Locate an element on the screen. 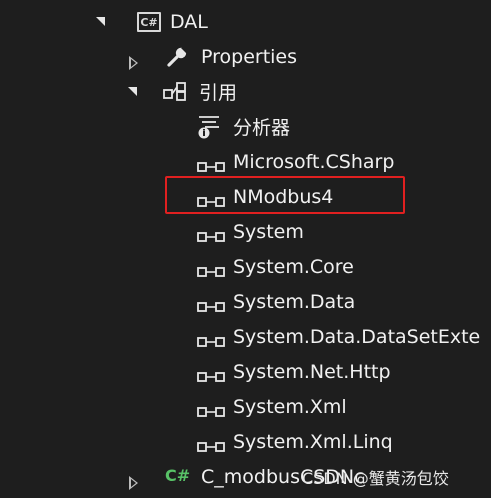 The height and width of the screenshot is (498, 491). reference-item: Microsoft.CSharp is located at coordinates (245, 161).